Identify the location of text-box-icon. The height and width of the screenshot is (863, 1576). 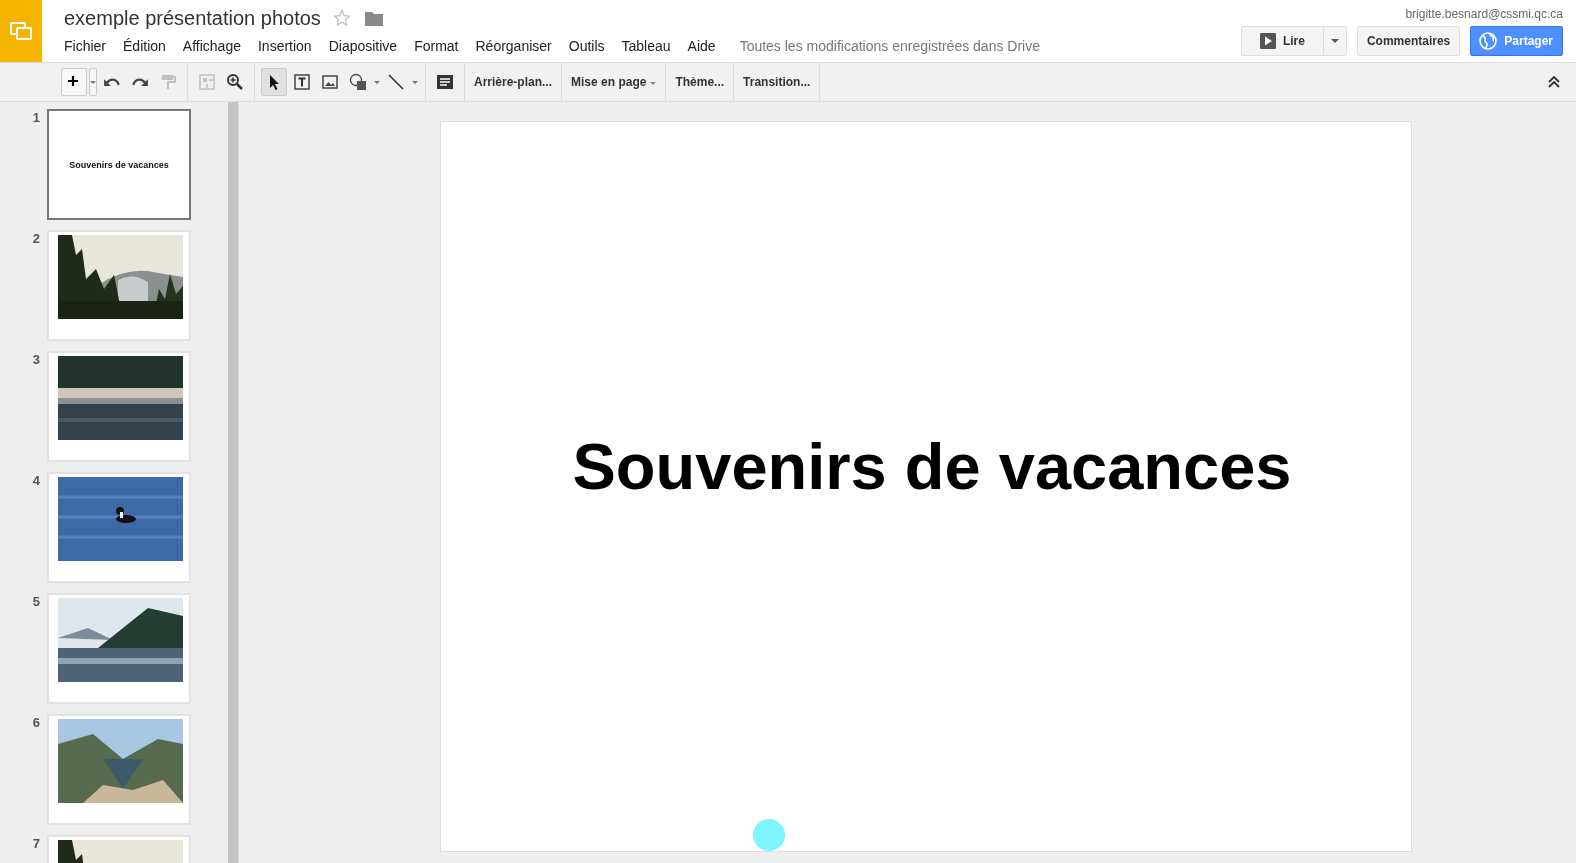
(302, 82).